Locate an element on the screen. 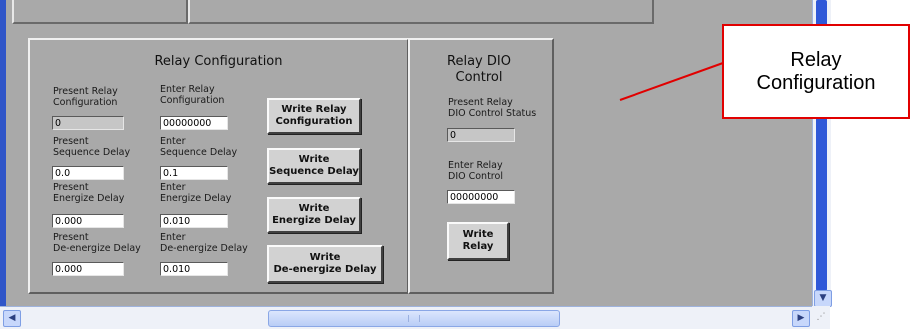 This screenshot has width=916, height=329. callout-pointer-line is located at coordinates (671, 81).